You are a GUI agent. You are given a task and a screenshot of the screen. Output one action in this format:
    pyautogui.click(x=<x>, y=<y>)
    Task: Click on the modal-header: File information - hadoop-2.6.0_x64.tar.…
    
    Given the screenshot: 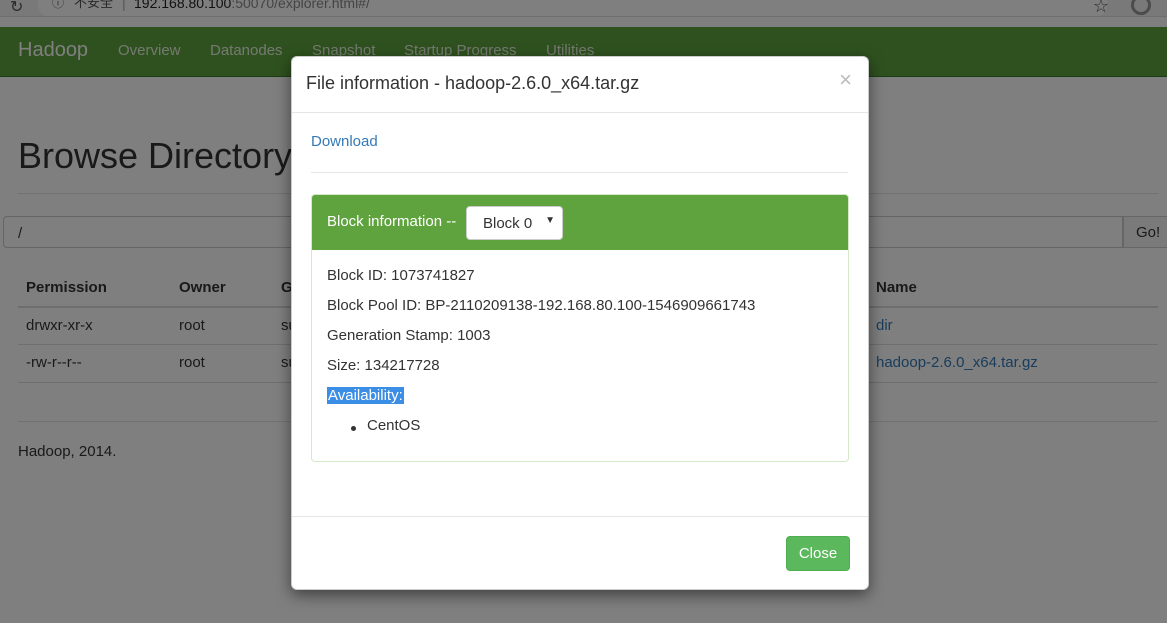 What is the action you would take?
    pyautogui.click(x=580, y=85)
    